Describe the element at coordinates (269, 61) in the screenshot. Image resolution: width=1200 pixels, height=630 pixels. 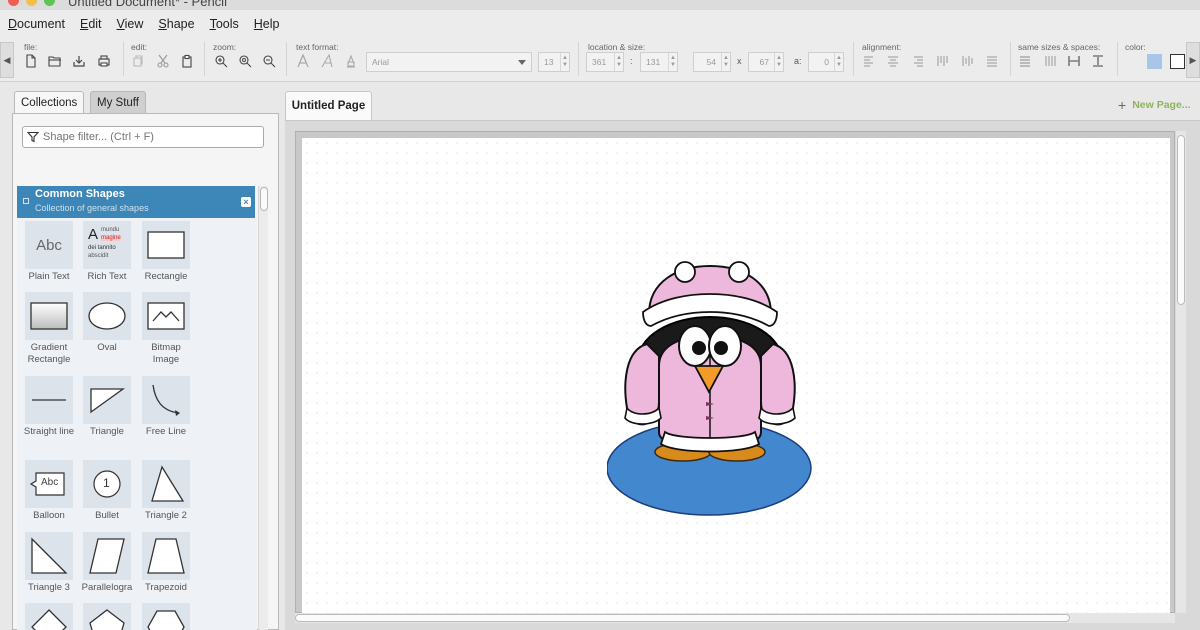
I see `zoom-out-icon` at that location.